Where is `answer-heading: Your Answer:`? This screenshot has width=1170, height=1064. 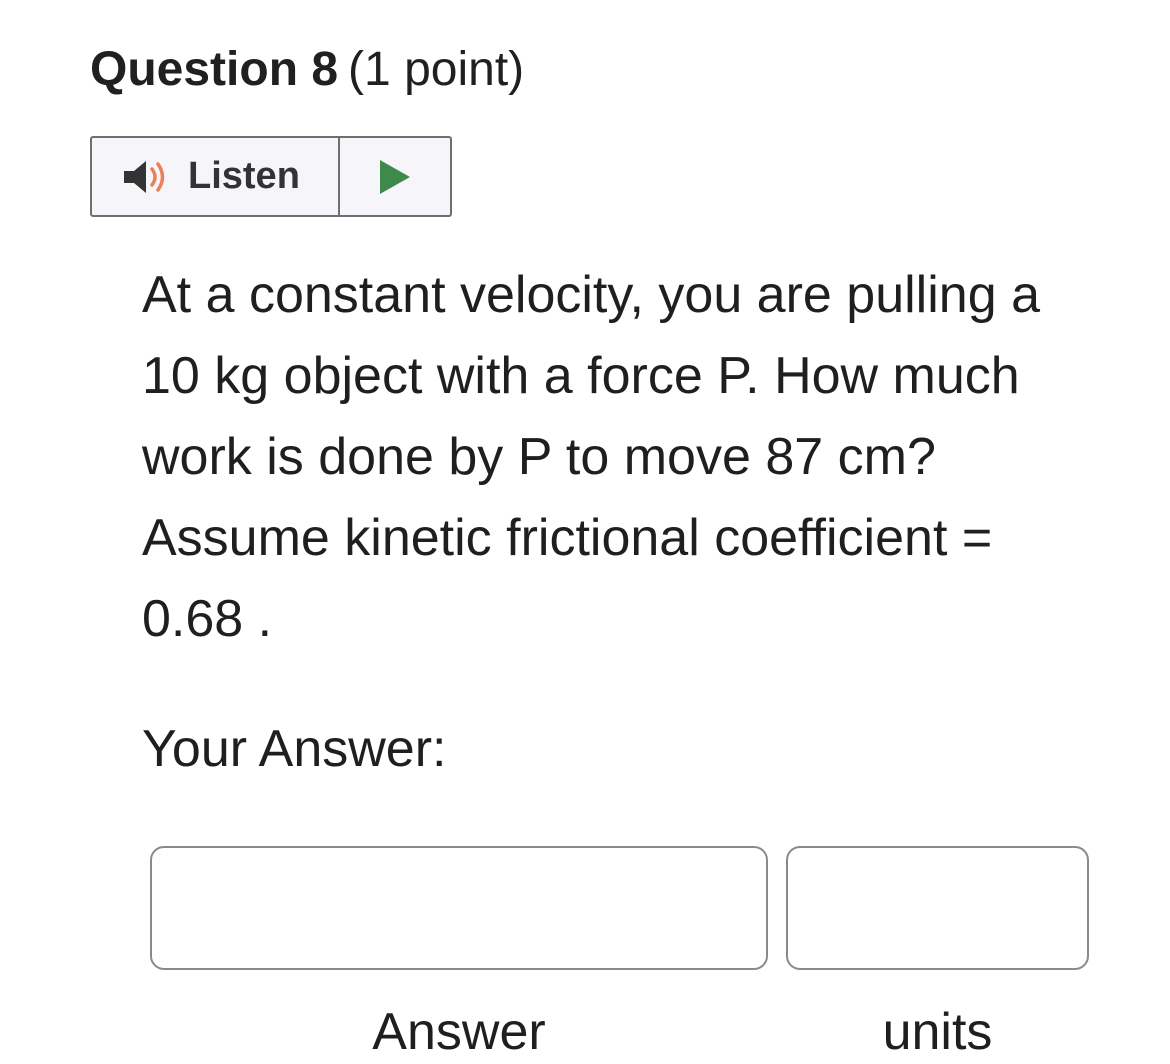
answer-heading: Your Answer: is located at coordinates (294, 749).